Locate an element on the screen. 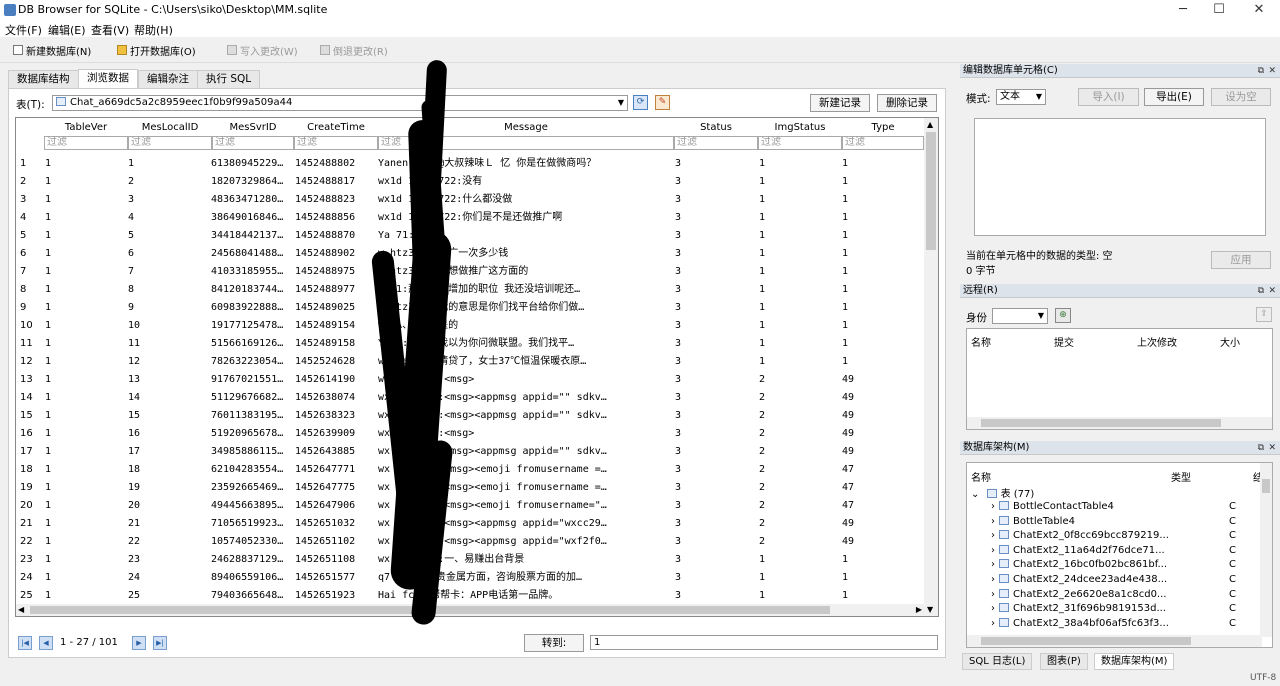  table-cell: 7 is located at coordinates (168, 272).